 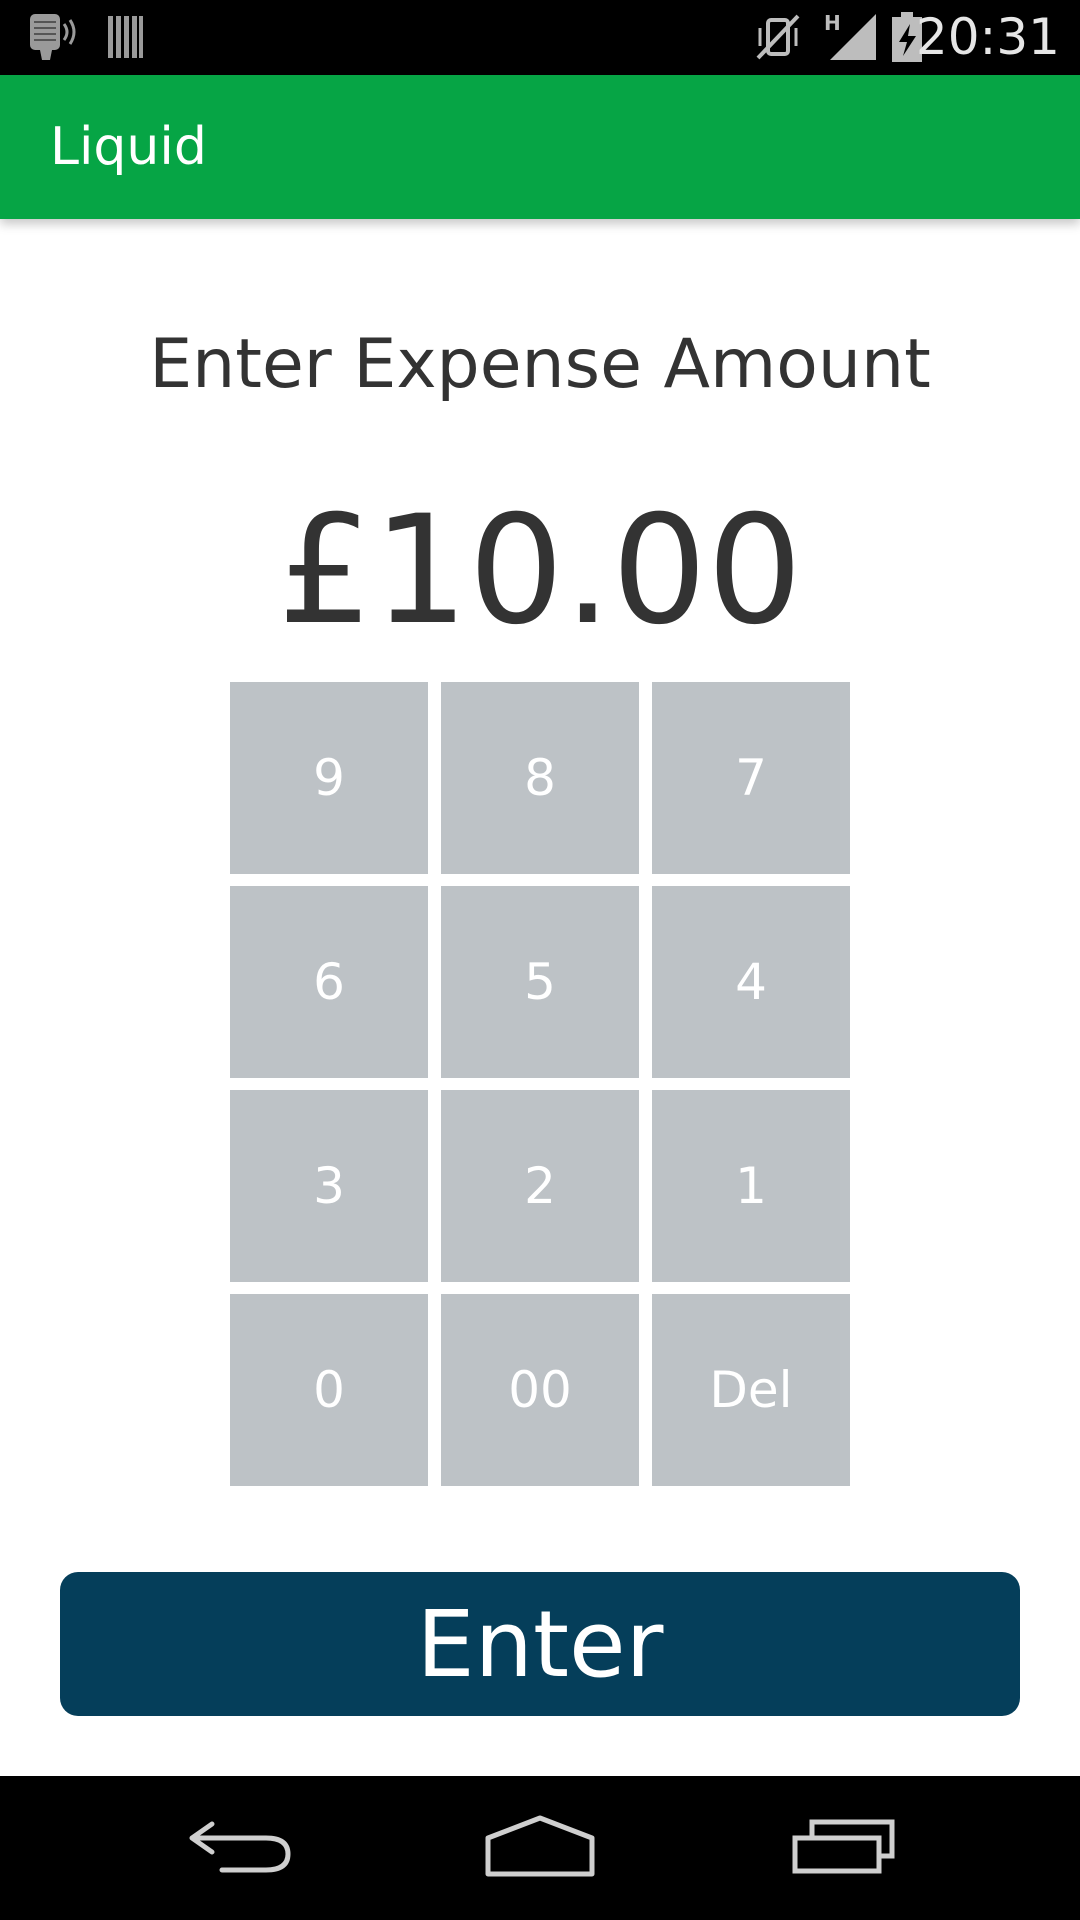 I want to click on app-title: Liquid, so click(x=128, y=147).